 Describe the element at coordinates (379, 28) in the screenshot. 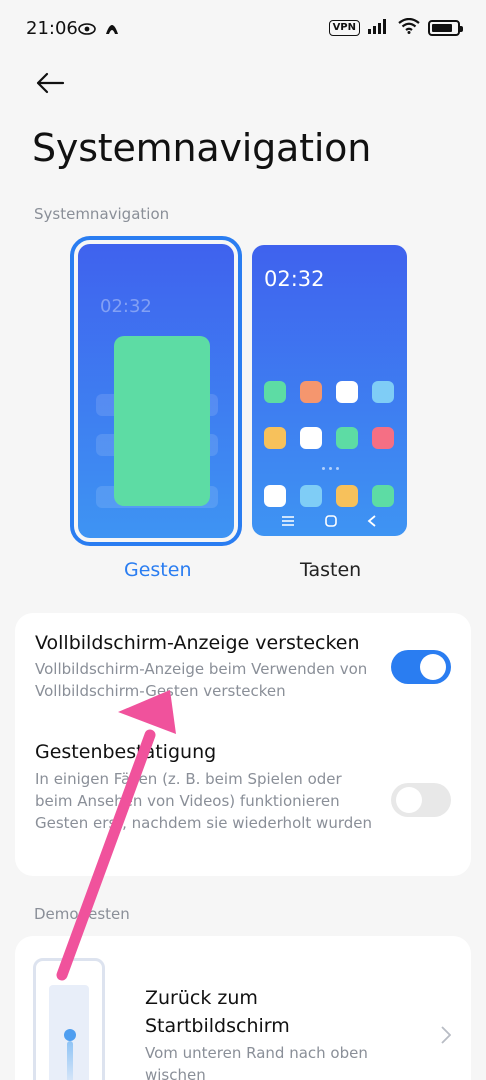

I see `signal-icon` at that location.